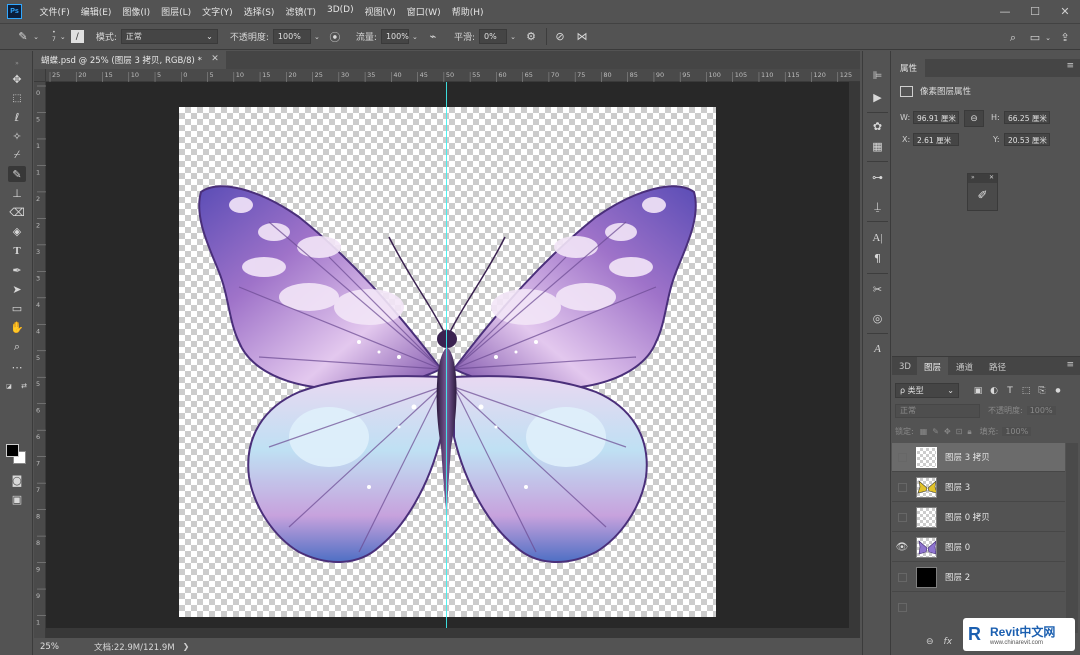 Image resolution: width=1080 pixels, height=655 pixels. I want to click on layer-opacity-value: 100%, so click(1041, 410).